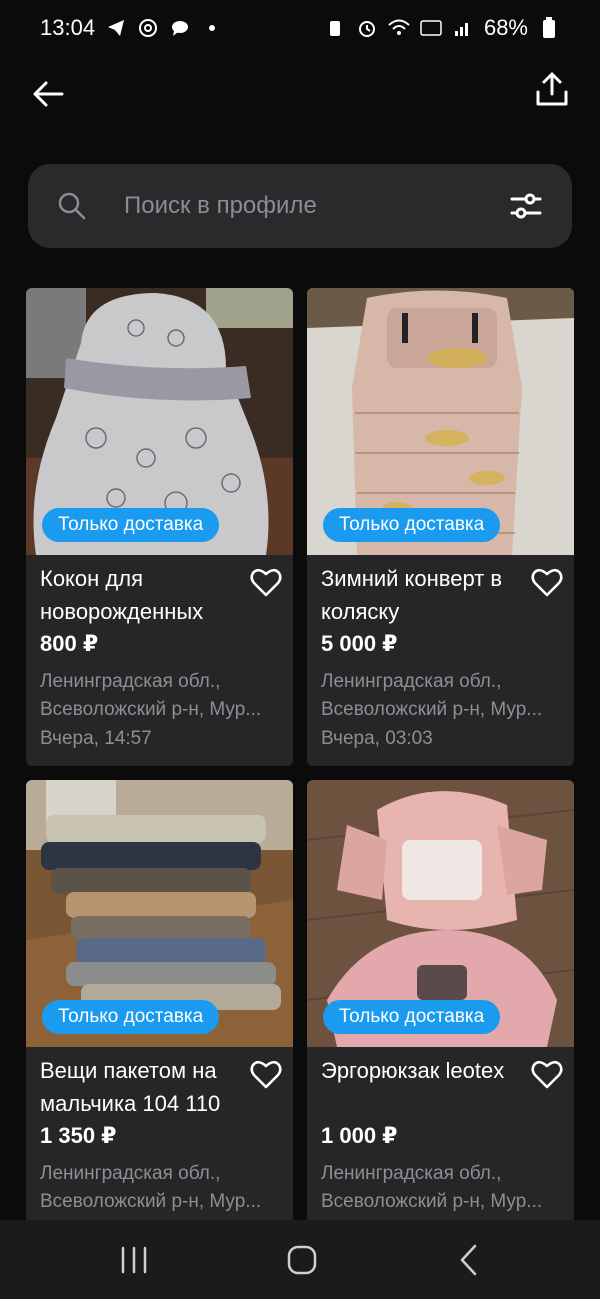 This screenshot has height=1299, width=600. I want to click on recent-apps-icon, so click(134, 1260).